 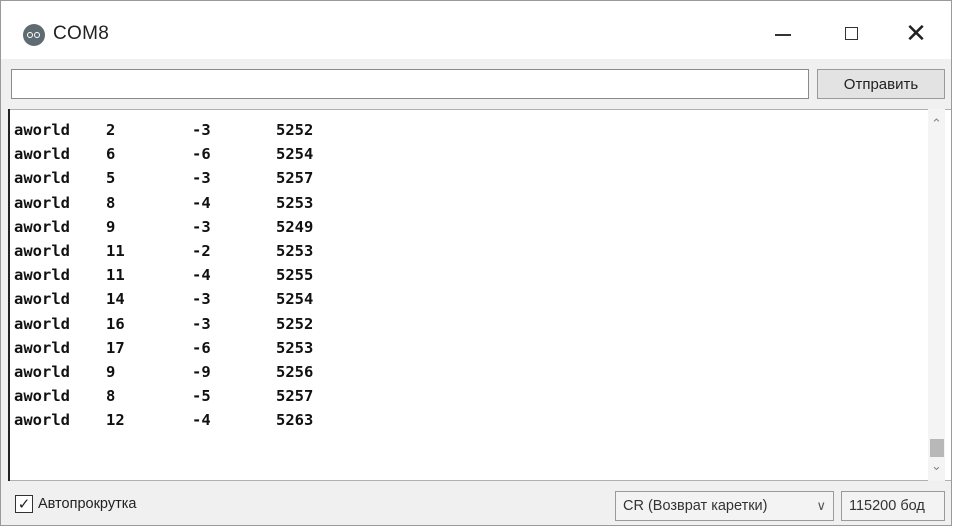 I want to click on output-cell: -5, so click(x=201, y=396).